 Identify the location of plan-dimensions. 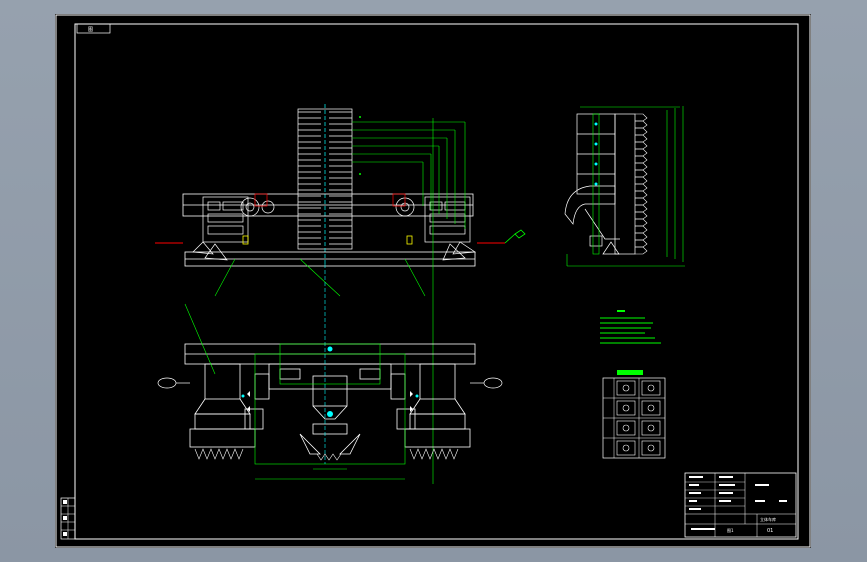
(295, 391).